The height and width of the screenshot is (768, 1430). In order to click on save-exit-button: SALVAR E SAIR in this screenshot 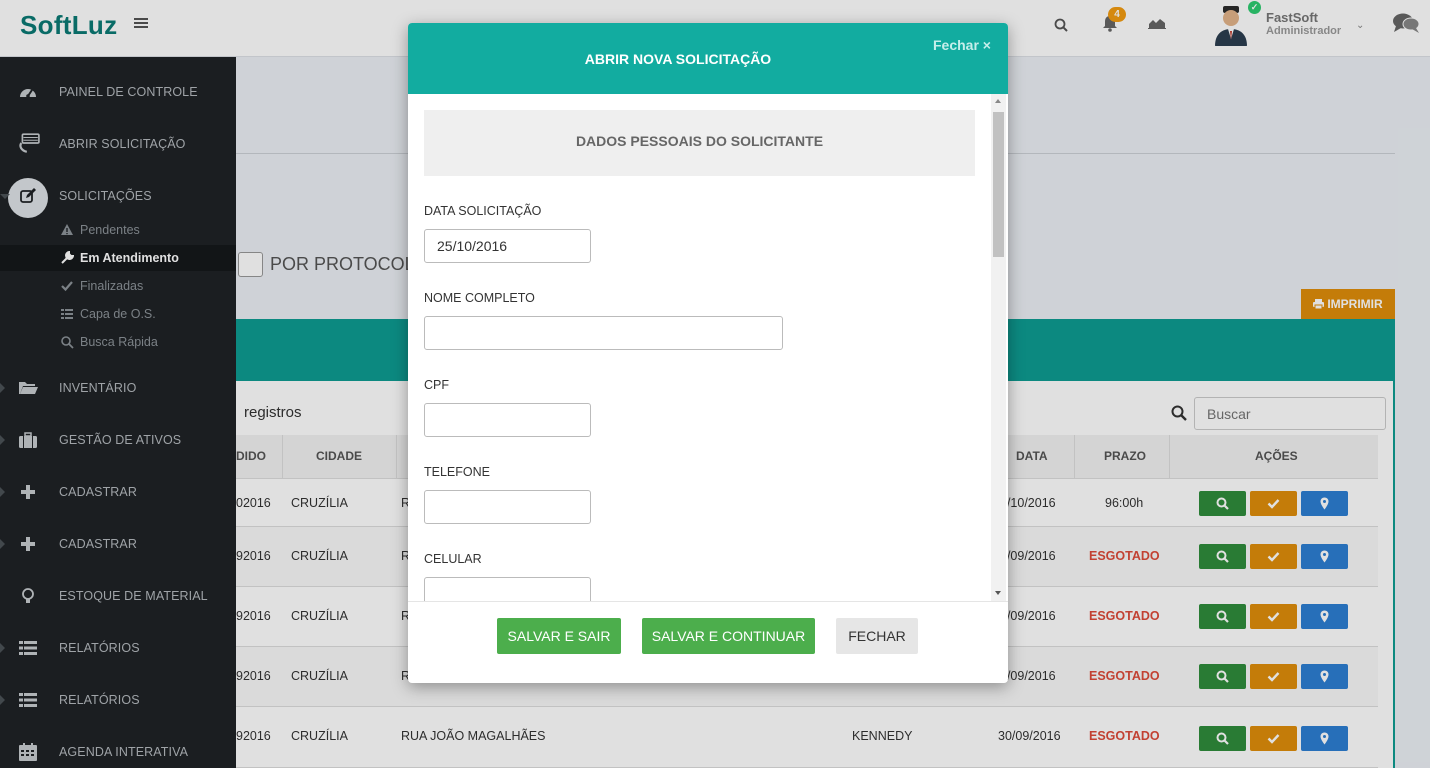, I will do `click(559, 636)`.